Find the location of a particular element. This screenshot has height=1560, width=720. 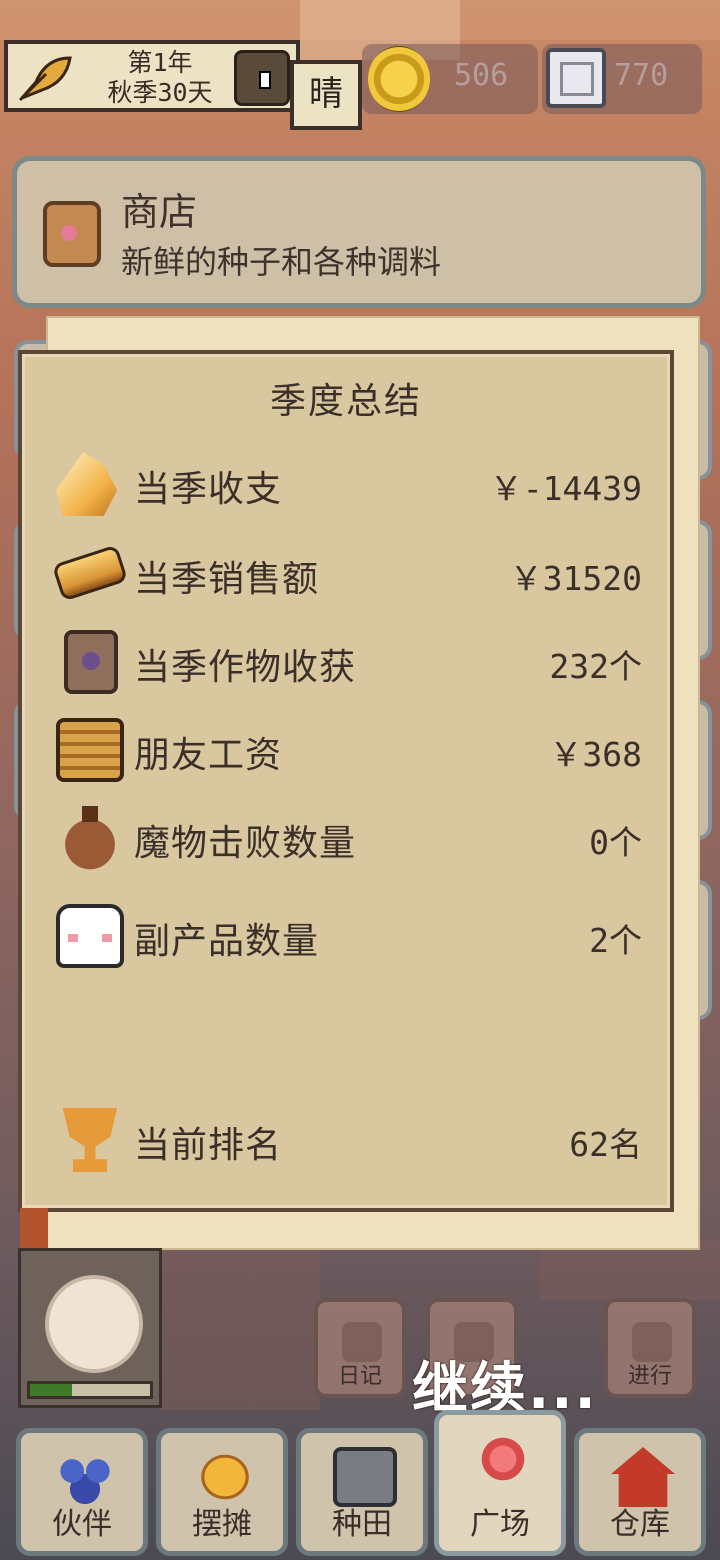

nav-label: 种田 is located at coordinates (362, 1524).